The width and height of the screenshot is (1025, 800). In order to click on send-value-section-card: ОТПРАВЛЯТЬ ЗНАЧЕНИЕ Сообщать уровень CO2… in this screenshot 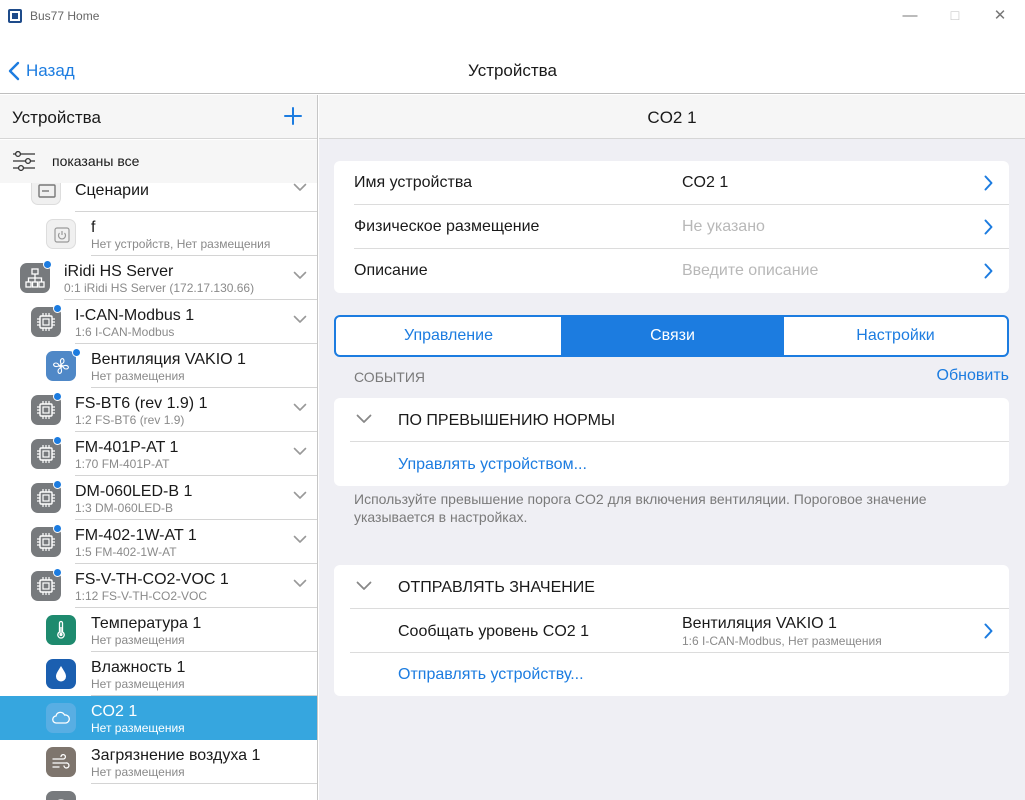, I will do `click(671, 630)`.